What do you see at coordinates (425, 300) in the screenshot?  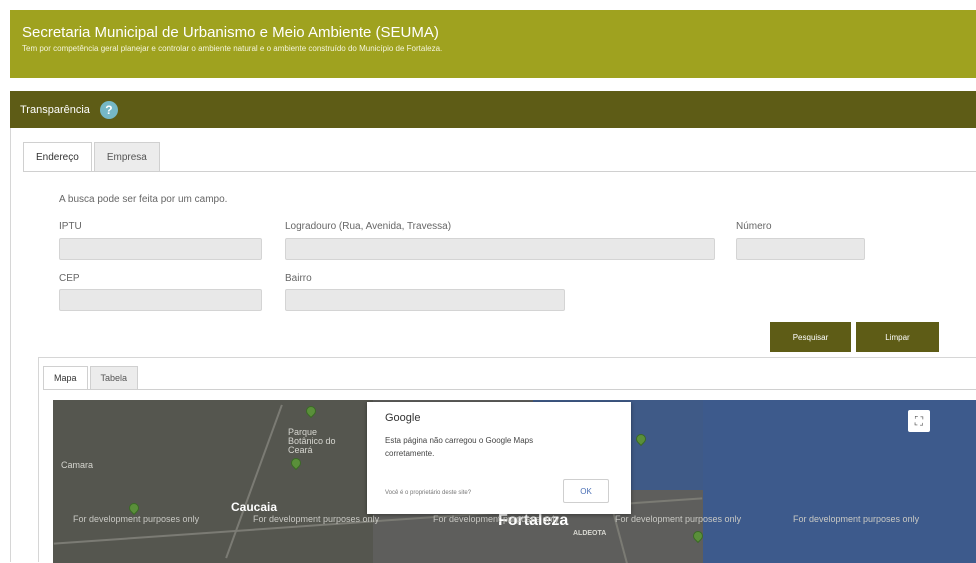 I see `bairro-input` at bounding box center [425, 300].